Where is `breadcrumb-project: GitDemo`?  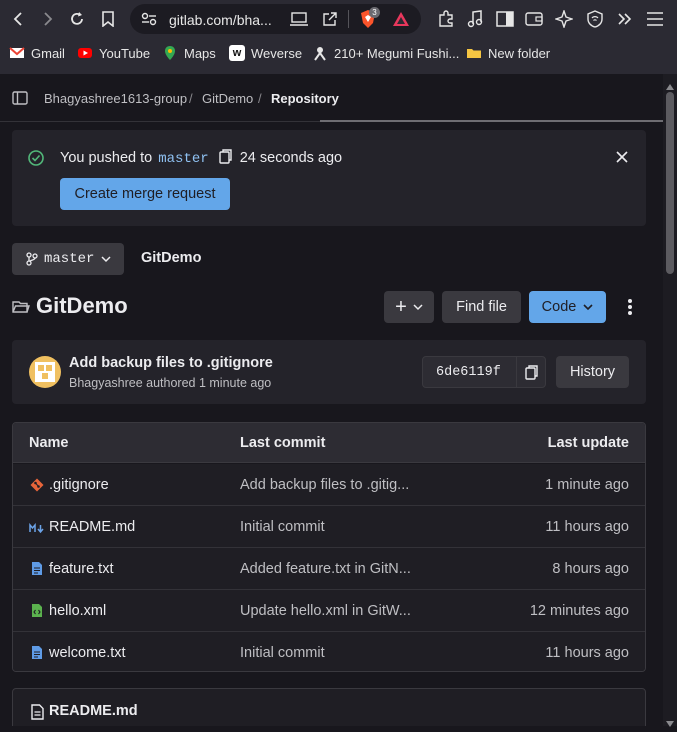 breadcrumb-project: GitDemo is located at coordinates (227, 98).